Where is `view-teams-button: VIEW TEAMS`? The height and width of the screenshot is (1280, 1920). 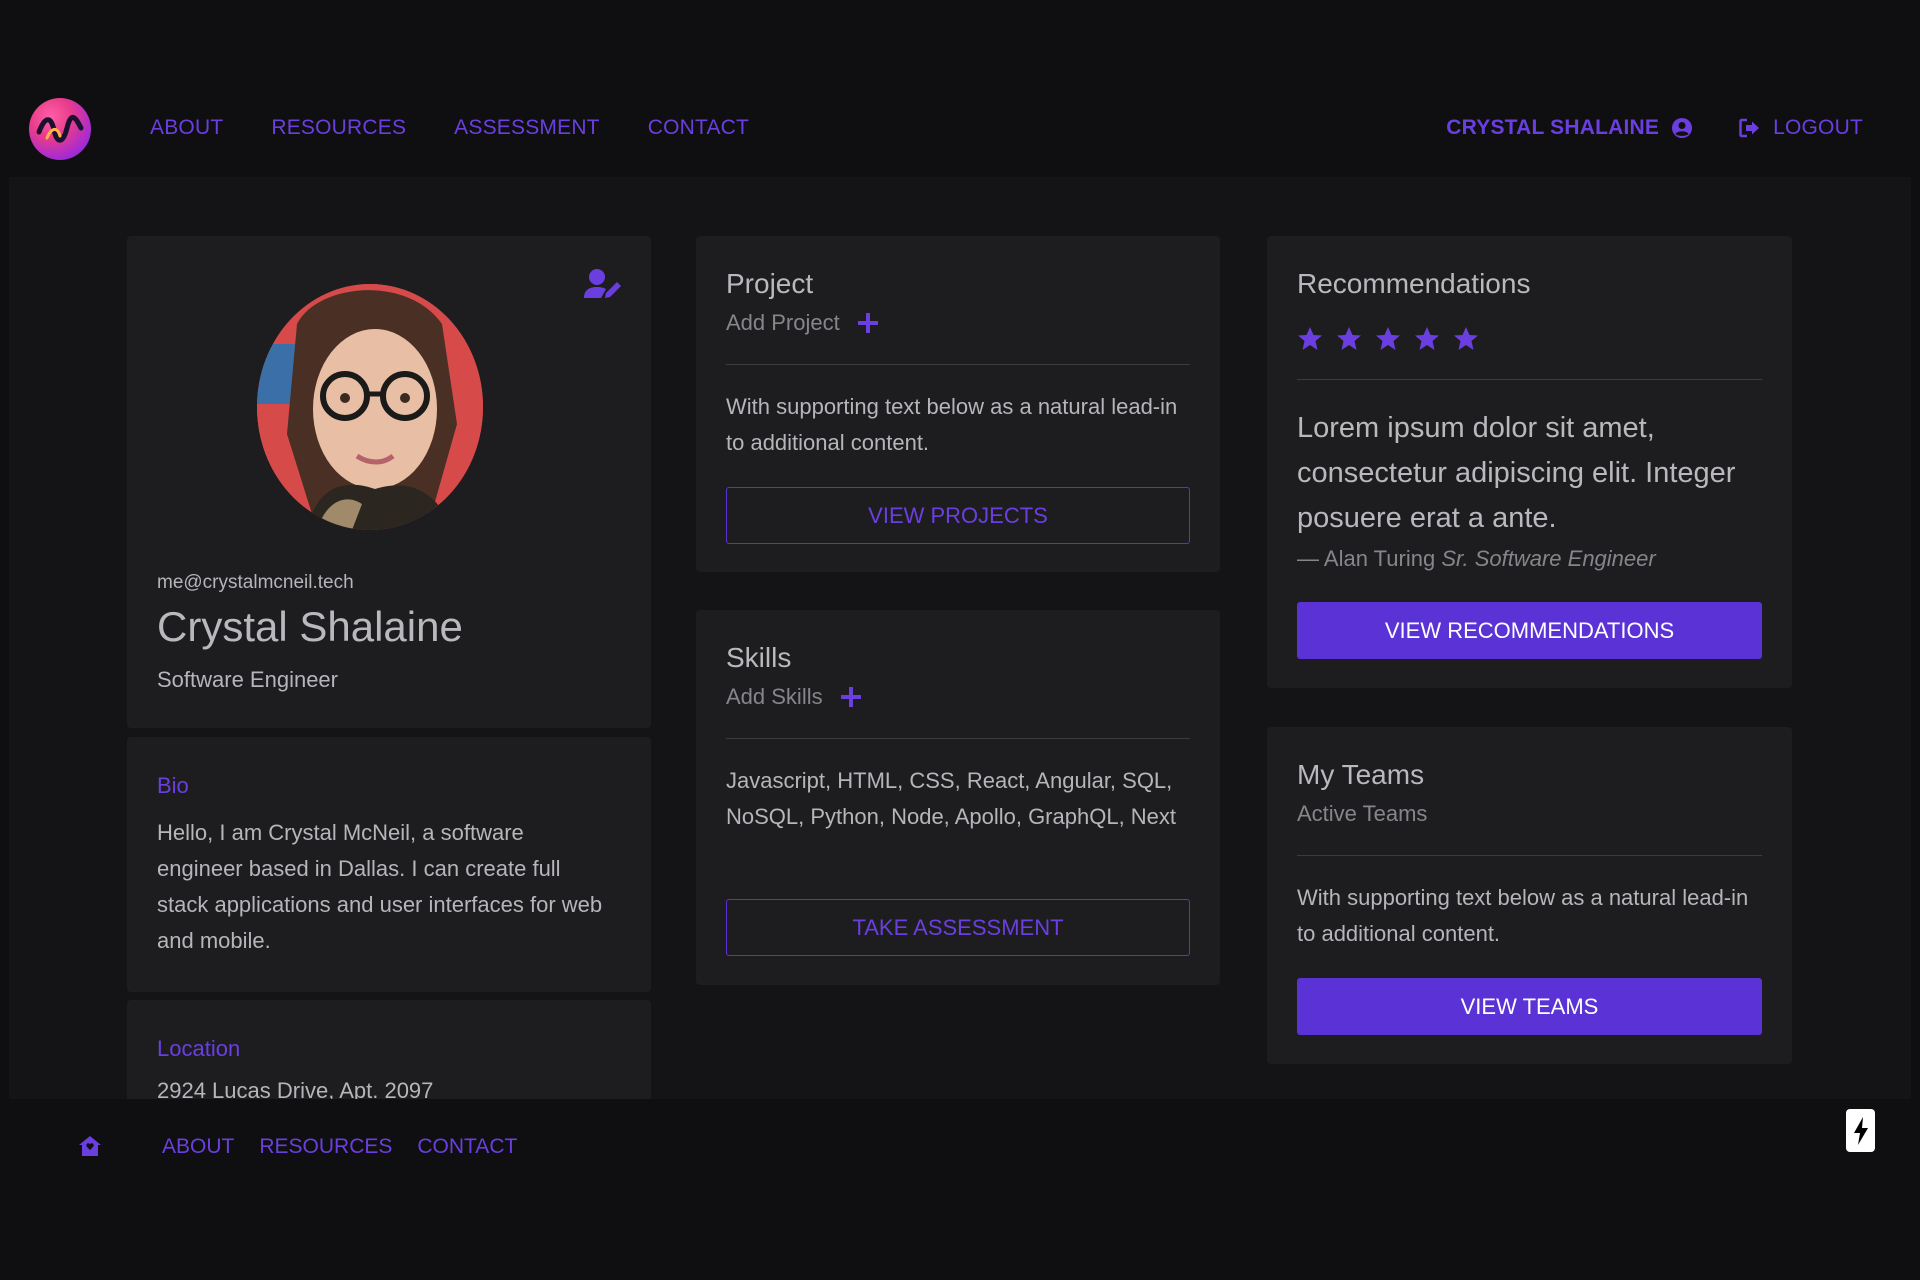
view-teams-button: VIEW TEAMS is located at coordinates (1529, 1006).